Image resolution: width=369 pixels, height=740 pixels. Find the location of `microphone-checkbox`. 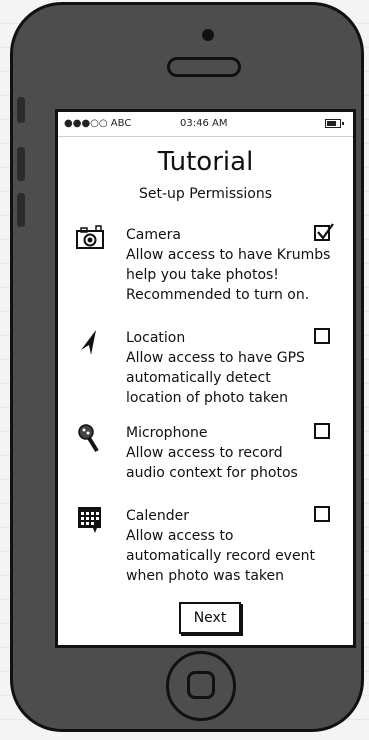

microphone-checkbox is located at coordinates (322, 431).